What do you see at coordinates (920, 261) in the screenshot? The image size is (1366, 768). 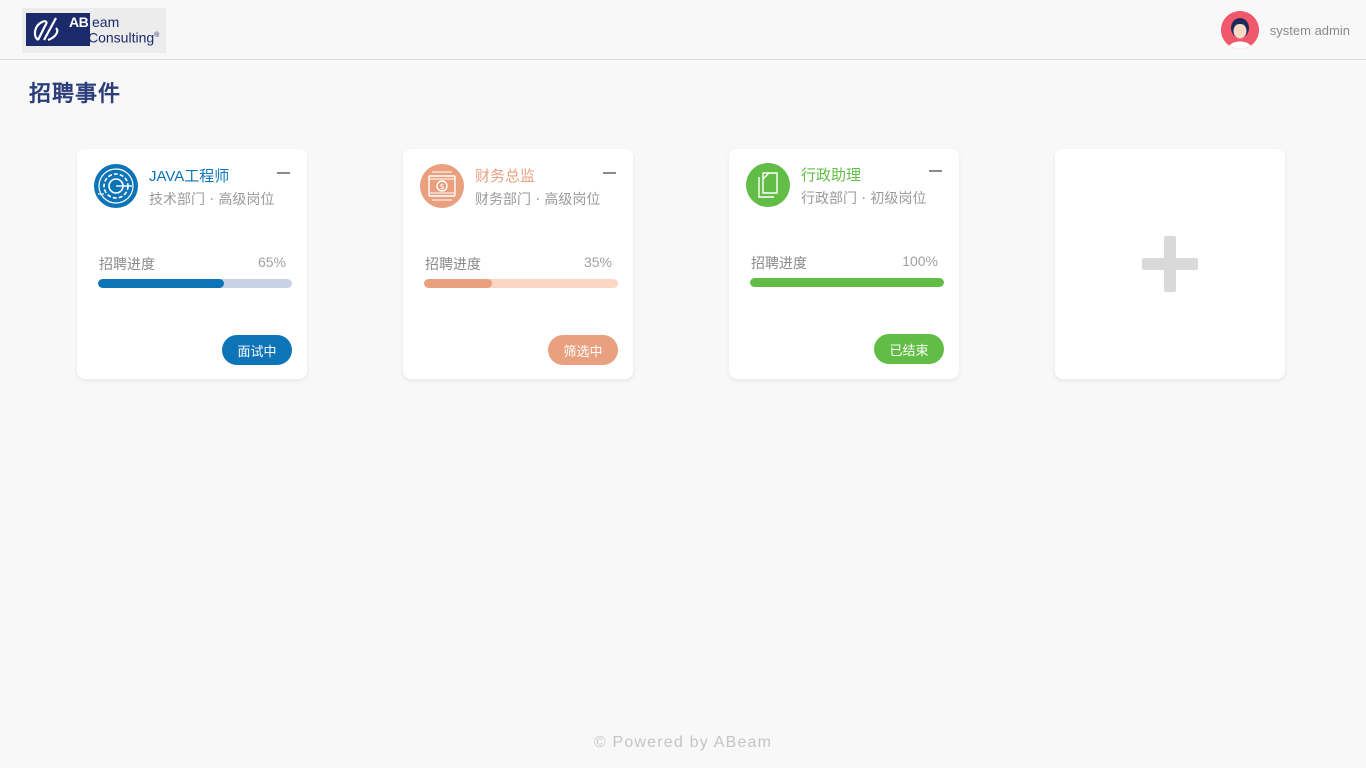 I see `progress-value: 100%` at bounding box center [920, 261].